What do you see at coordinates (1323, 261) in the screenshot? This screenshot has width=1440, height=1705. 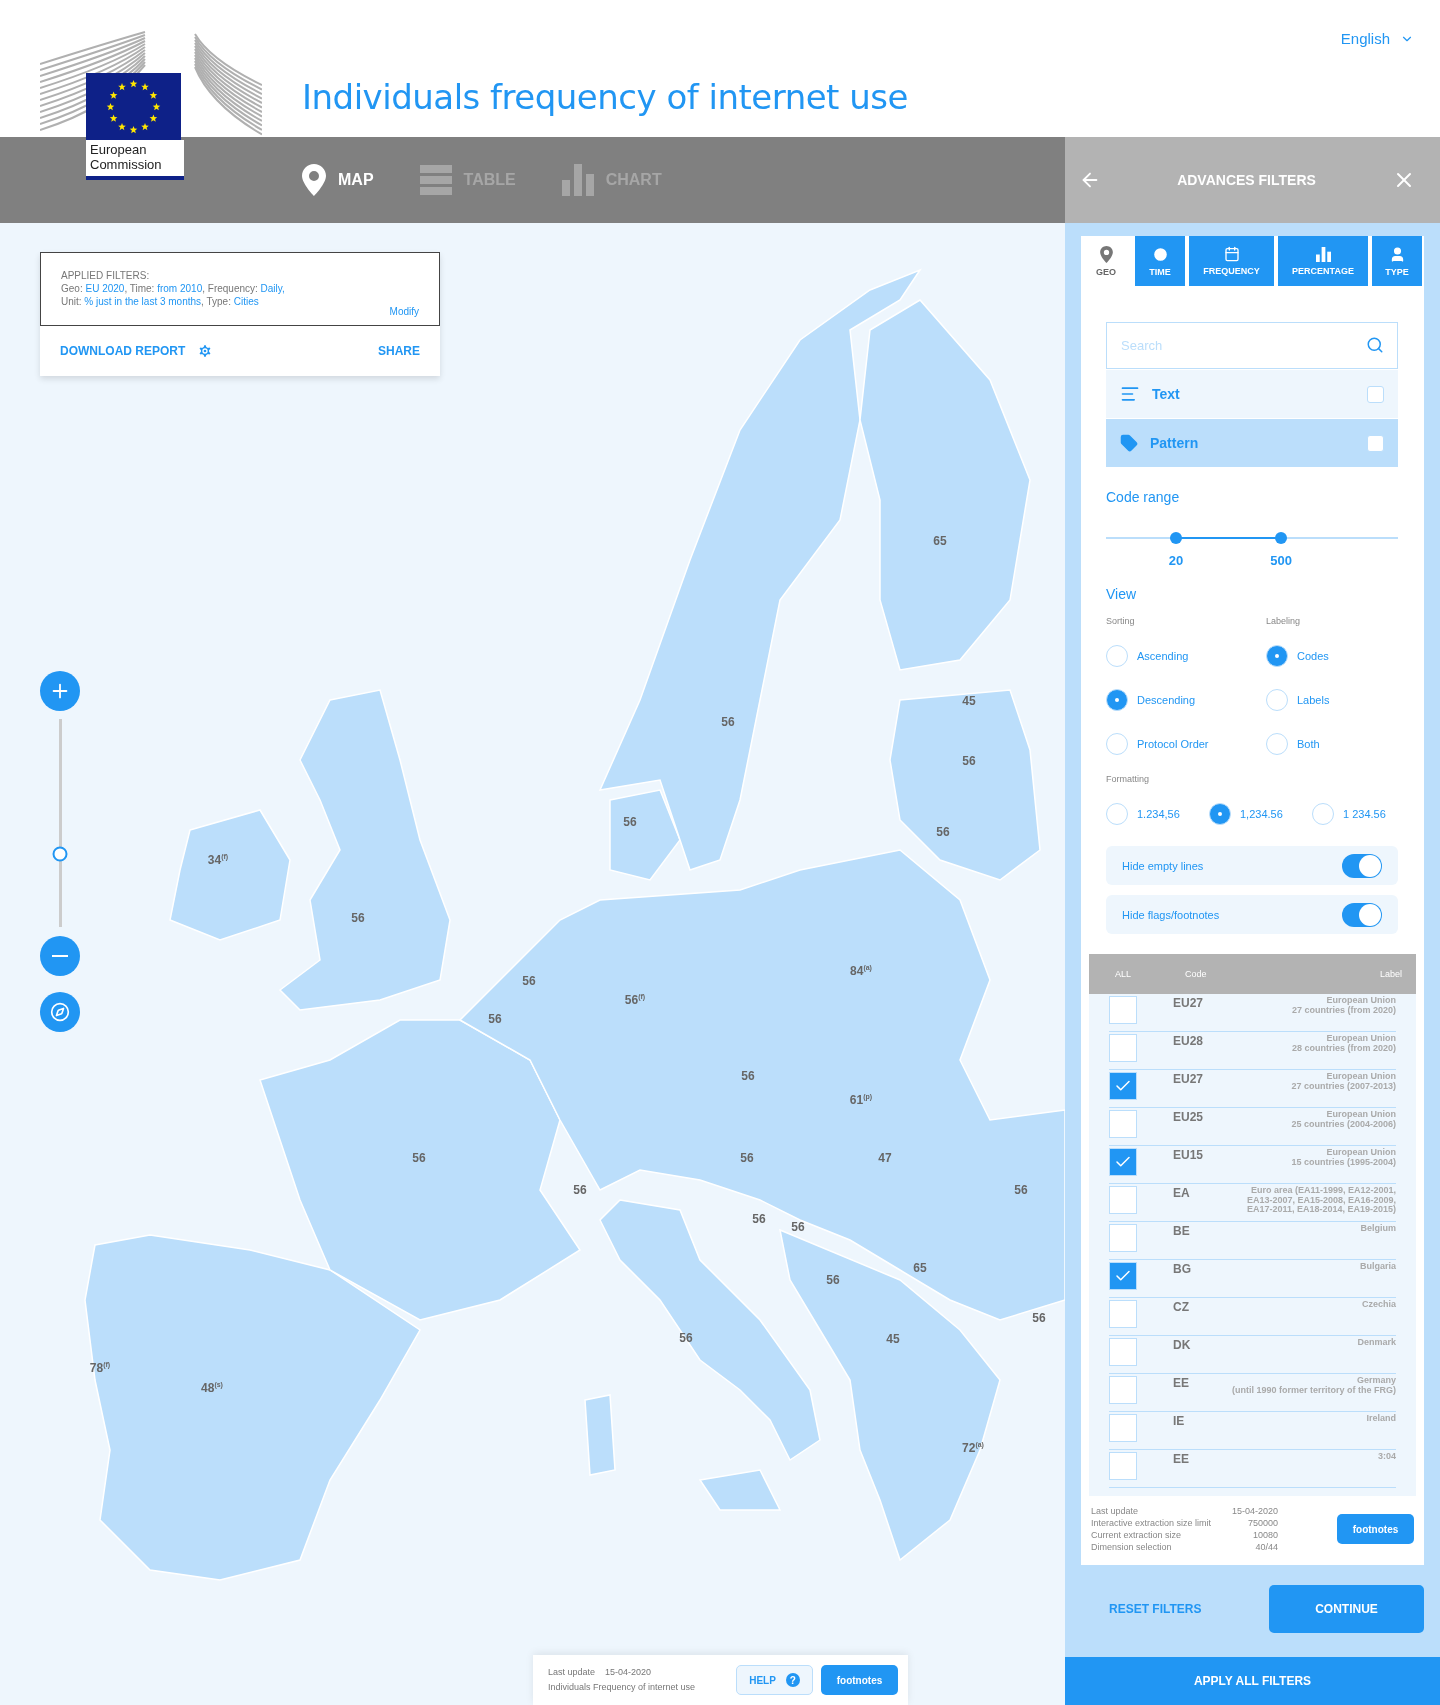 I see `filter-tab: PERCENTAGE` at bounding box center [1323, 261].